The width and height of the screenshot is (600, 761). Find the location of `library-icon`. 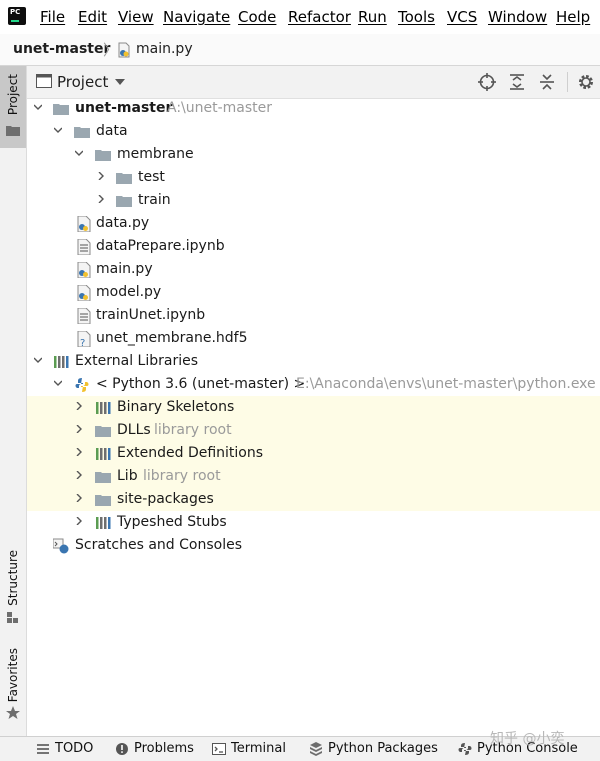

library-icon is located at coordinates (103, 408).